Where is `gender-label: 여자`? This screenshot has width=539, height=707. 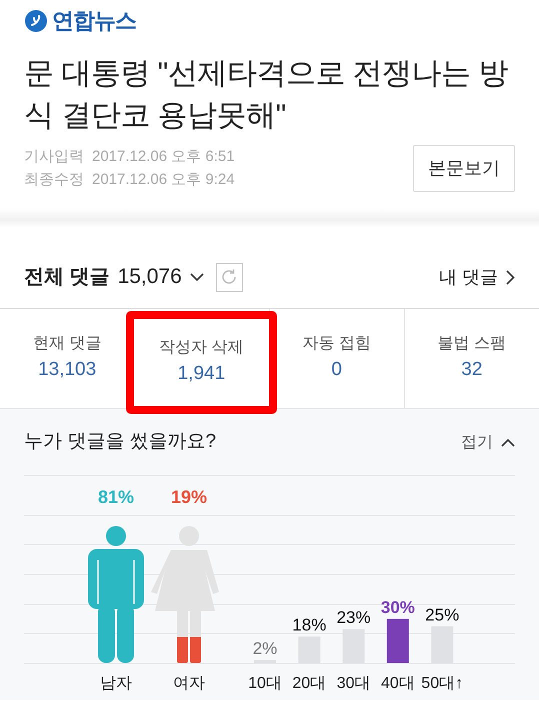
gender-label: 여자 is located at coordinates (189, 683).